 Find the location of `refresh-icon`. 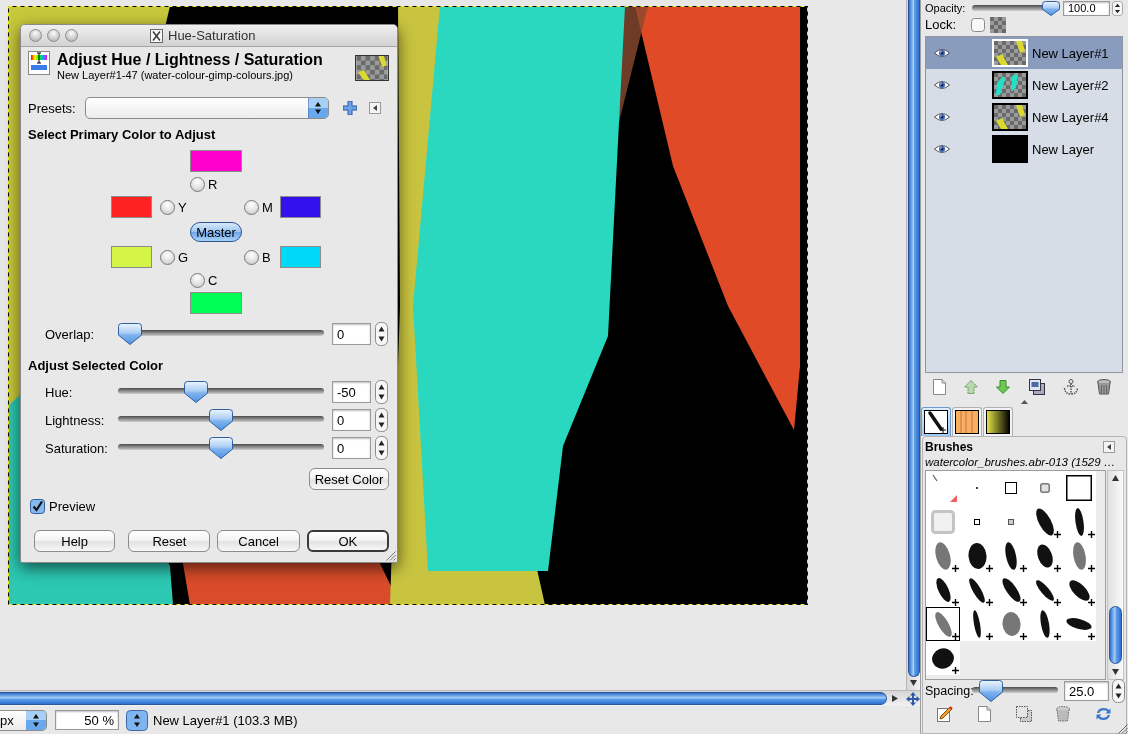

refresh-icon is located at coordinates (1103, 714).